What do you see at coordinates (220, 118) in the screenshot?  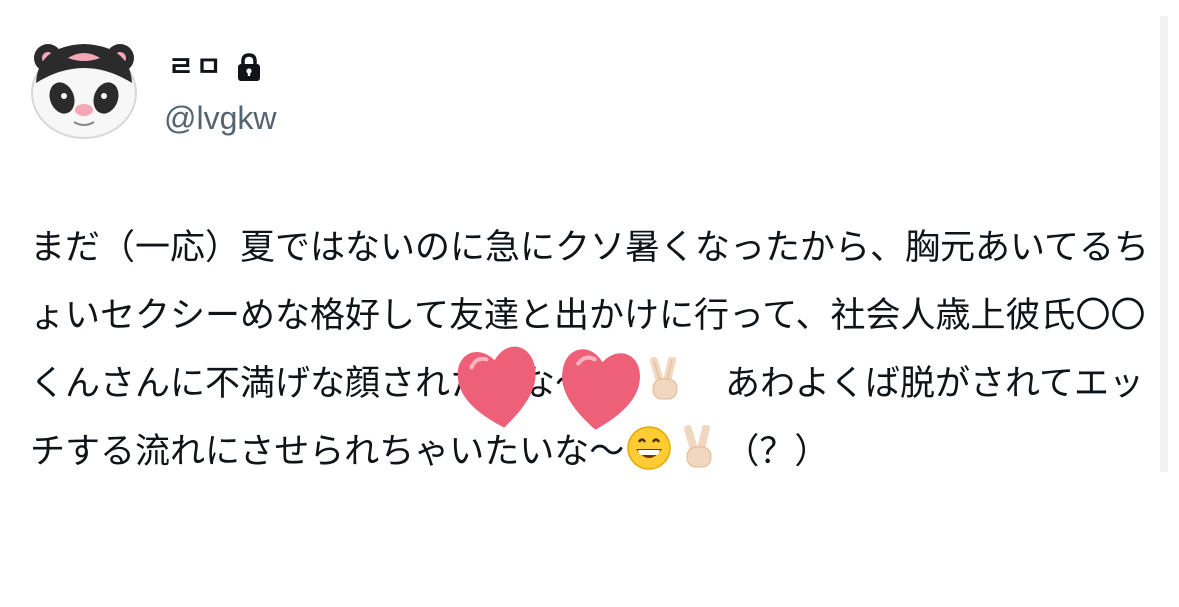 I see `author-handle: @lvgkw` at bounding box center [220, 118].